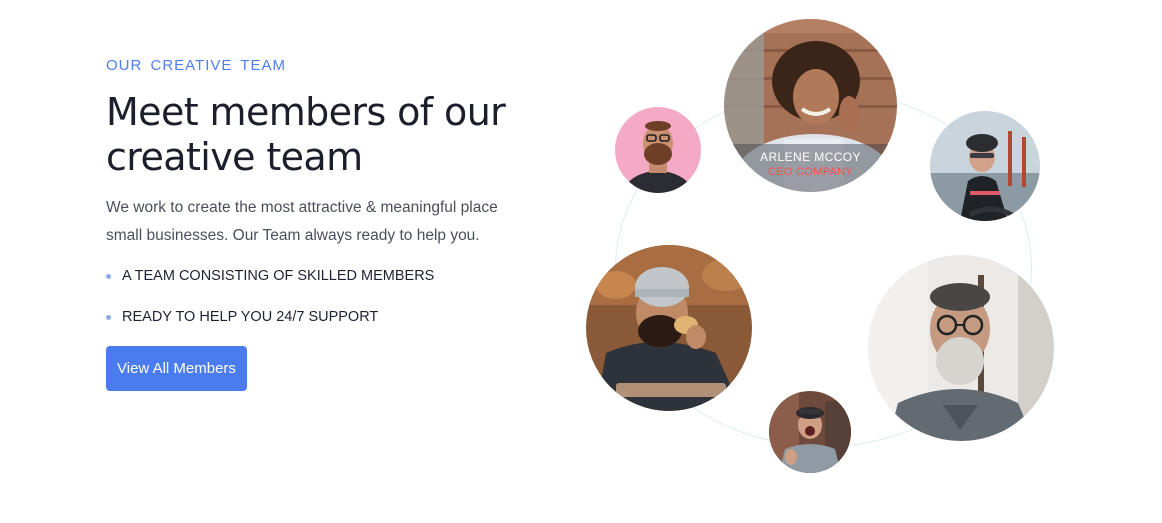 Image resolution: width=1162 pixels, height=523 pixels. What do you see at coordinates (810, 157) in the screenshot?
I see `featured-member-name: ARLENE MCCOY` at bounding box center [810, 157].